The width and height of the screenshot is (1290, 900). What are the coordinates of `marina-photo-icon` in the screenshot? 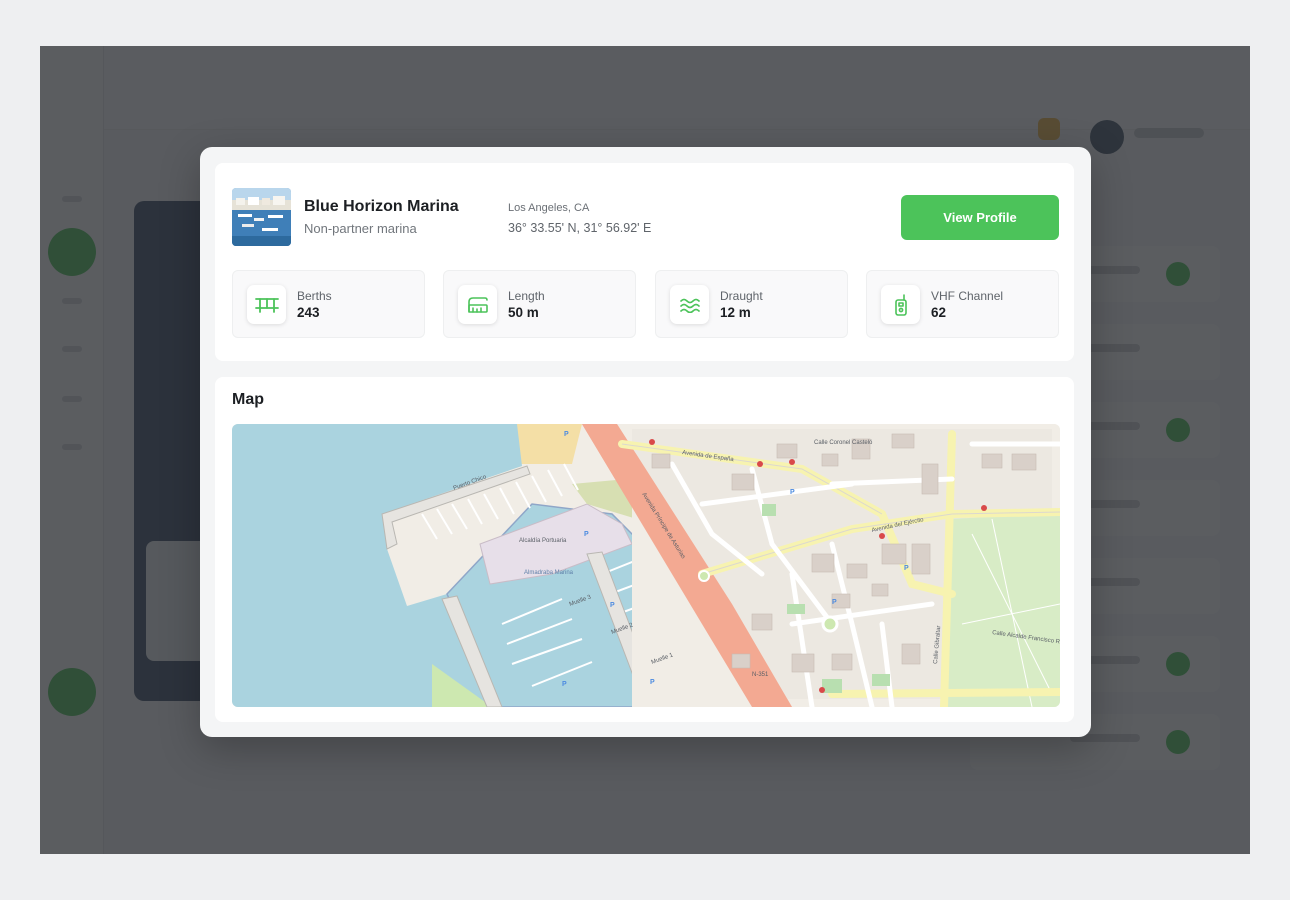 It's located at (261, 217).